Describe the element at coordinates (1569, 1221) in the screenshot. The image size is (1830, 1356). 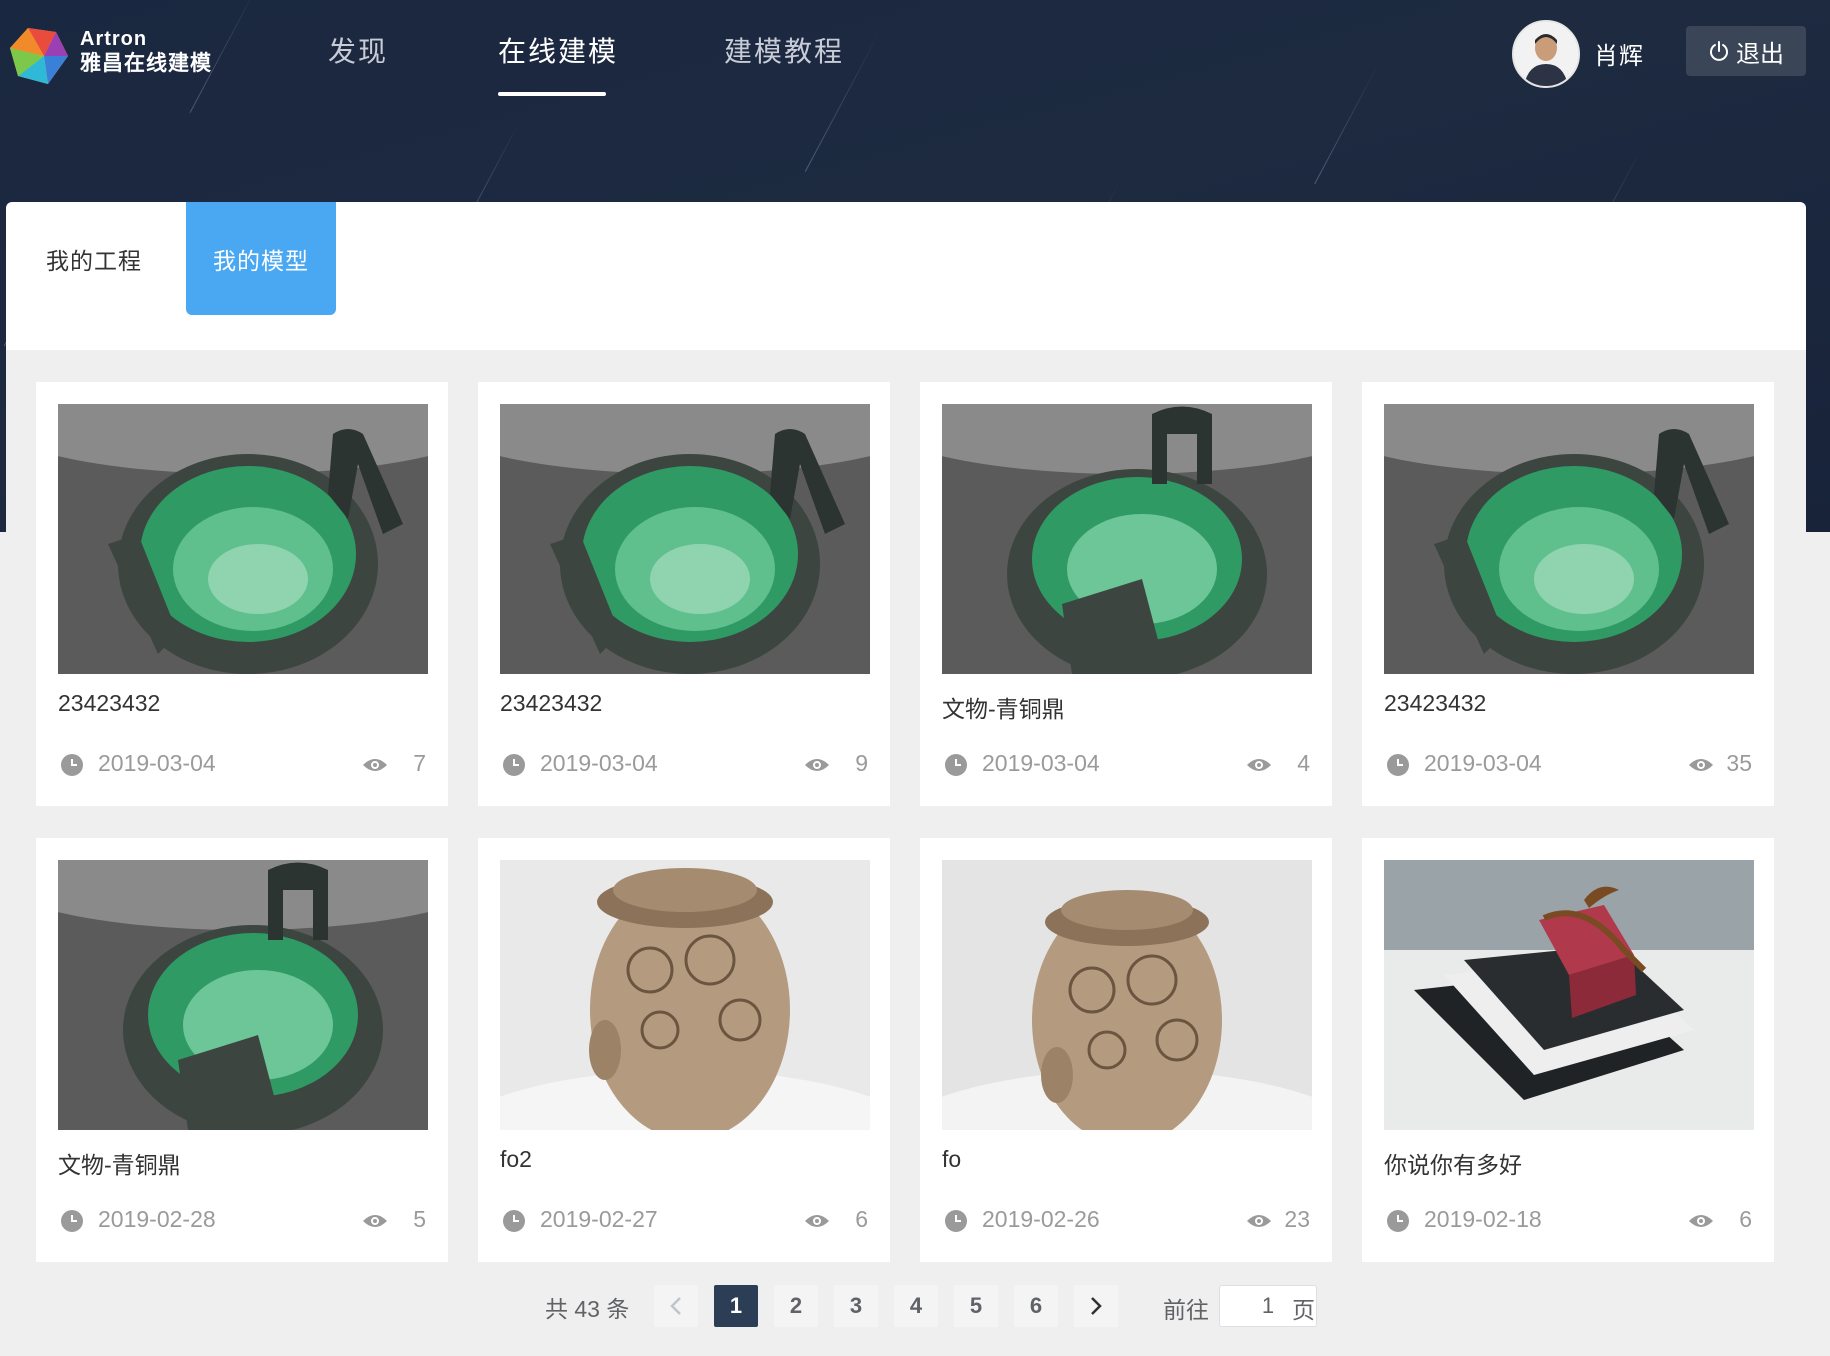
I see `model-meta: 2019-02-18 6` at that location.